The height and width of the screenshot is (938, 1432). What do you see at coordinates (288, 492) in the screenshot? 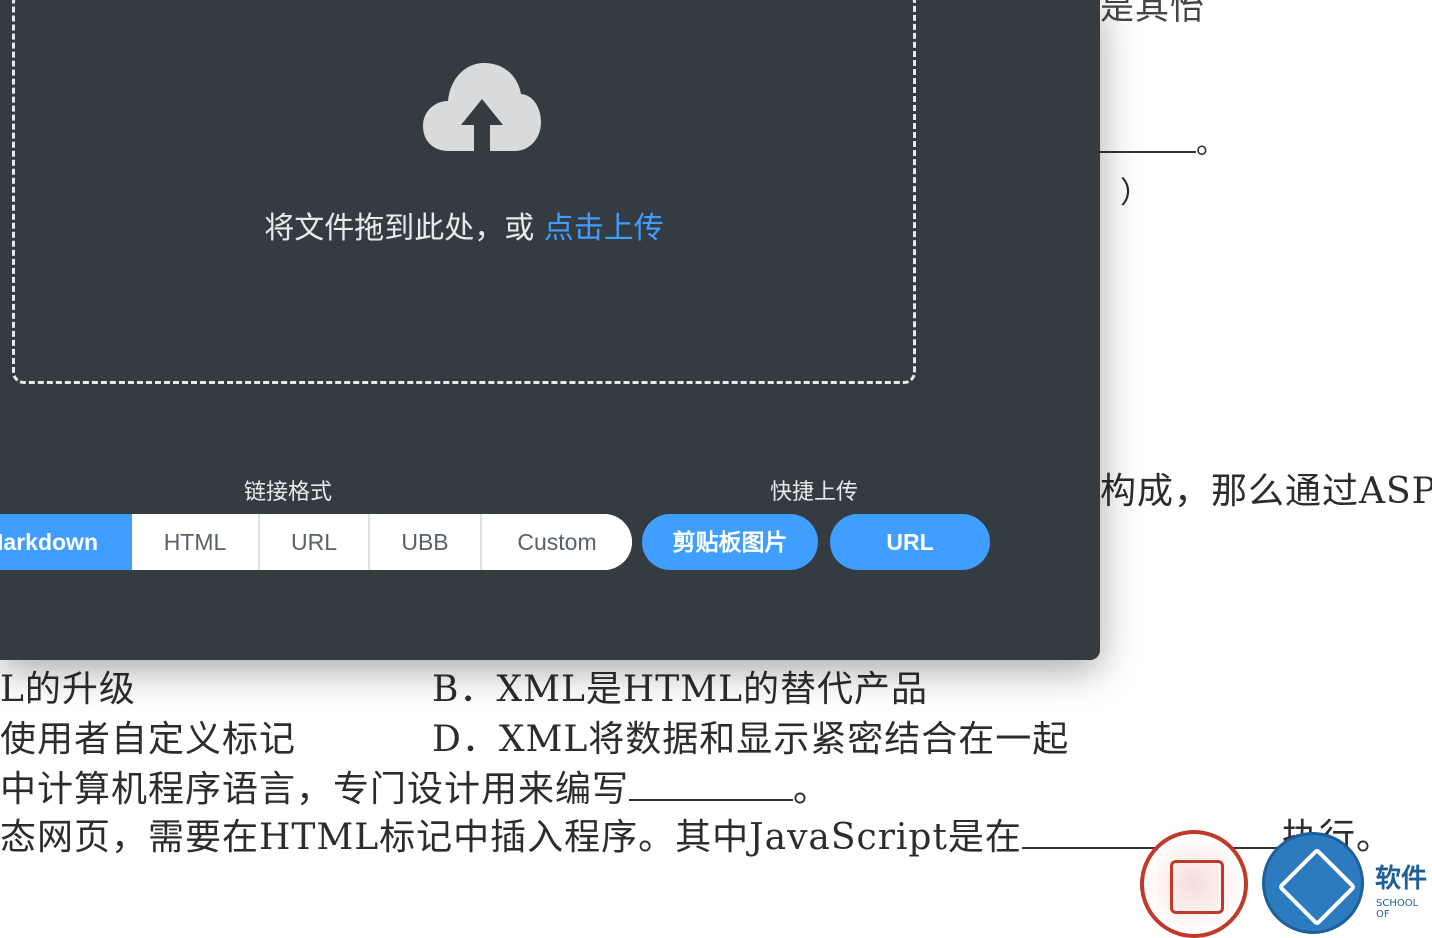
I see `link-format-label: 链接格式` at bounding box center [288, 492].